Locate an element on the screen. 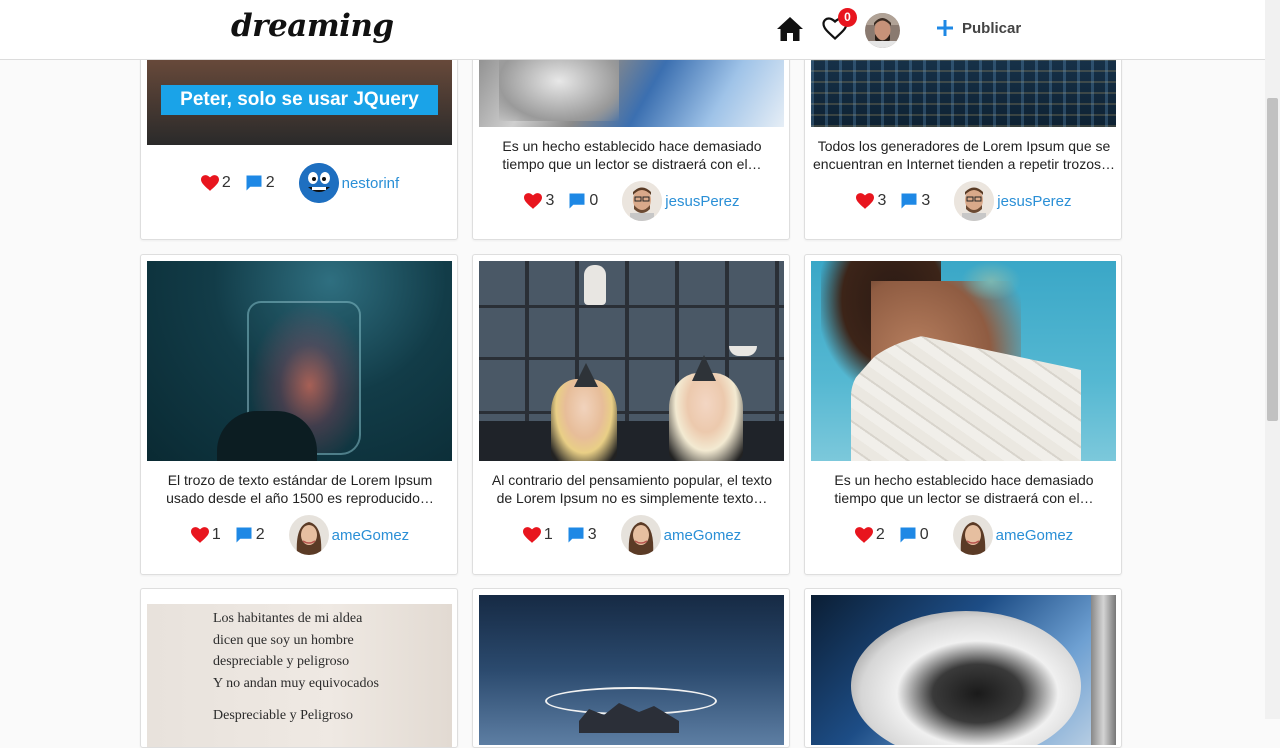 This screenshot has height=748, width=1280. page-text-line: Despreciable y Peligroso is located at coordinates (283, 715).